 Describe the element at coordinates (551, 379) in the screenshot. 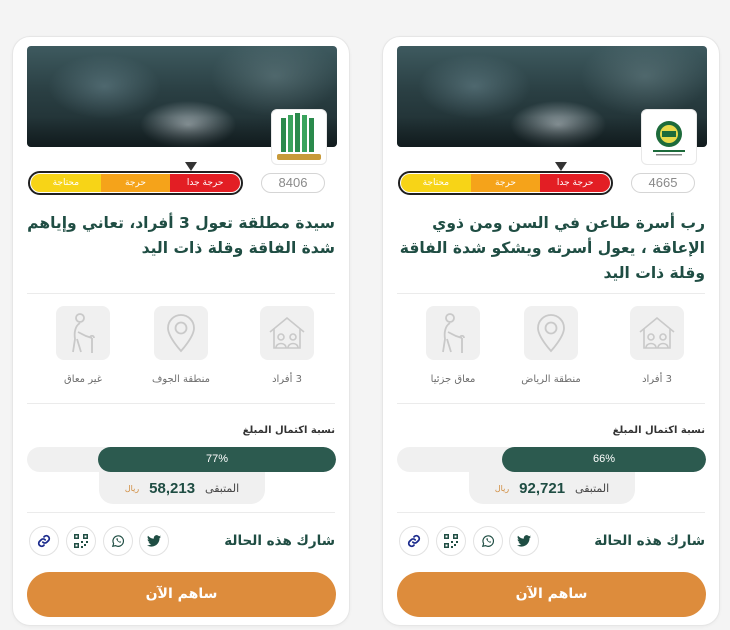

I see `feature-label: منطقة الرياض` at that location.